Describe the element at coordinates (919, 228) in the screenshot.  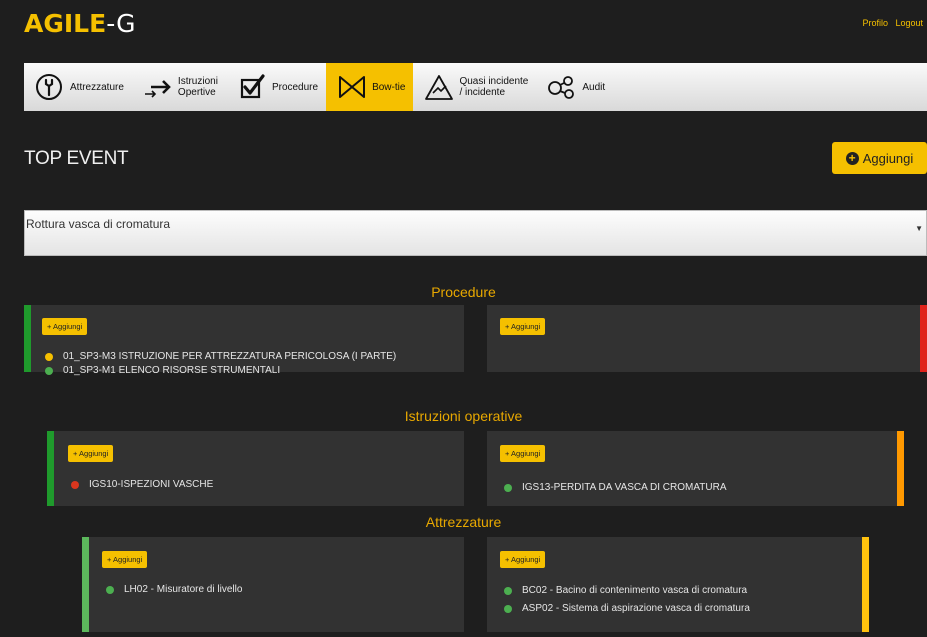
I see `dropdown-arrow-icon: ▼` at that location.